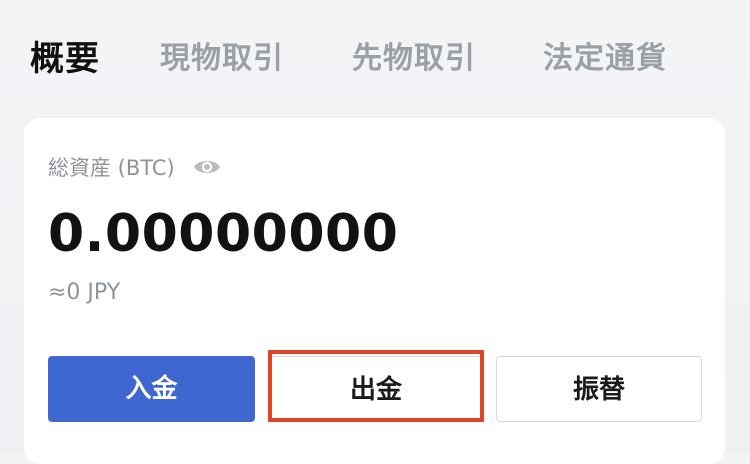 This screenshot has height=464, width=750. What do you see at coordinates (223, 234) in the screenshot?
I see `total-balance-value: 0.00000000` at bounding box center [223, 234].